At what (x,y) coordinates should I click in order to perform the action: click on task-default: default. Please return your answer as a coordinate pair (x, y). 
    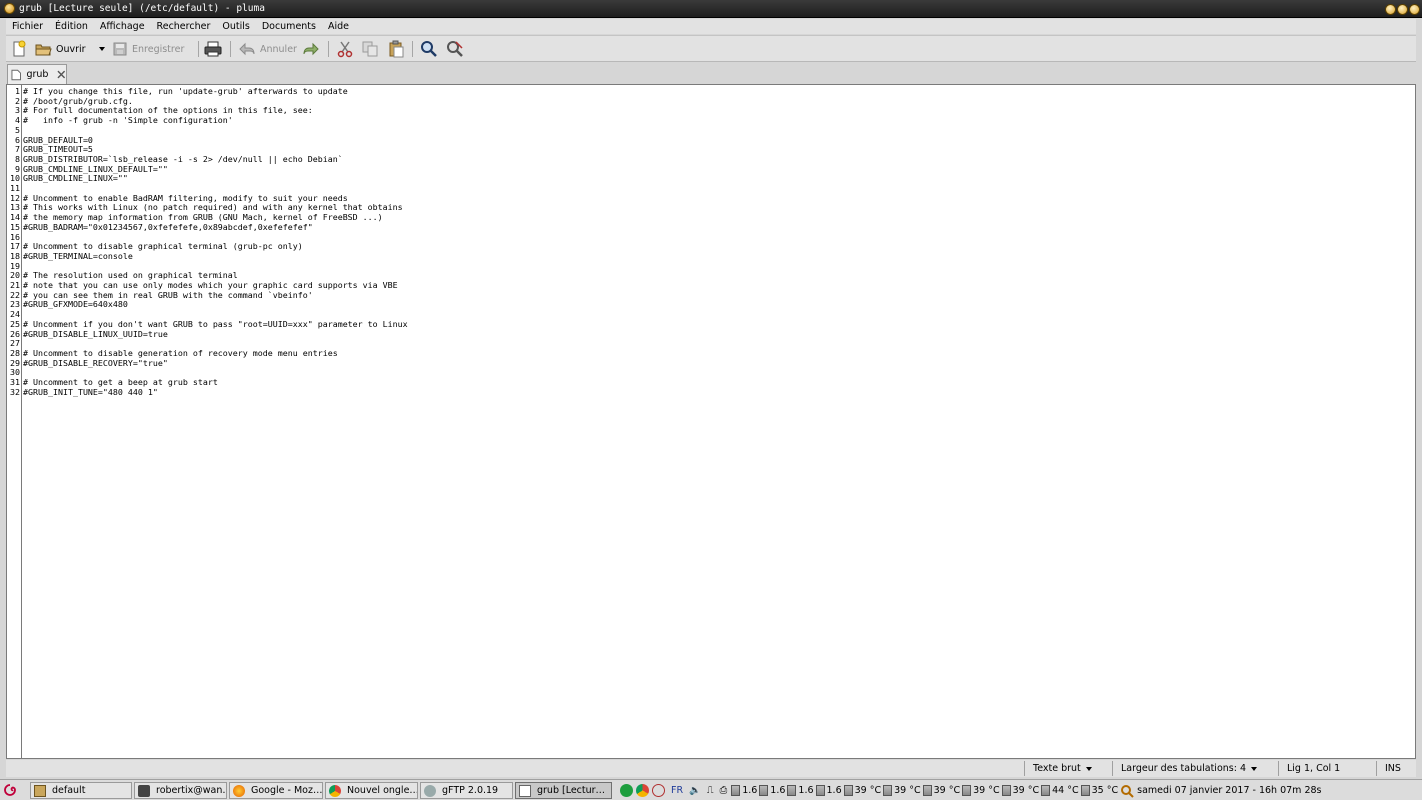
    Looking at the image, I should click on (81, 790).